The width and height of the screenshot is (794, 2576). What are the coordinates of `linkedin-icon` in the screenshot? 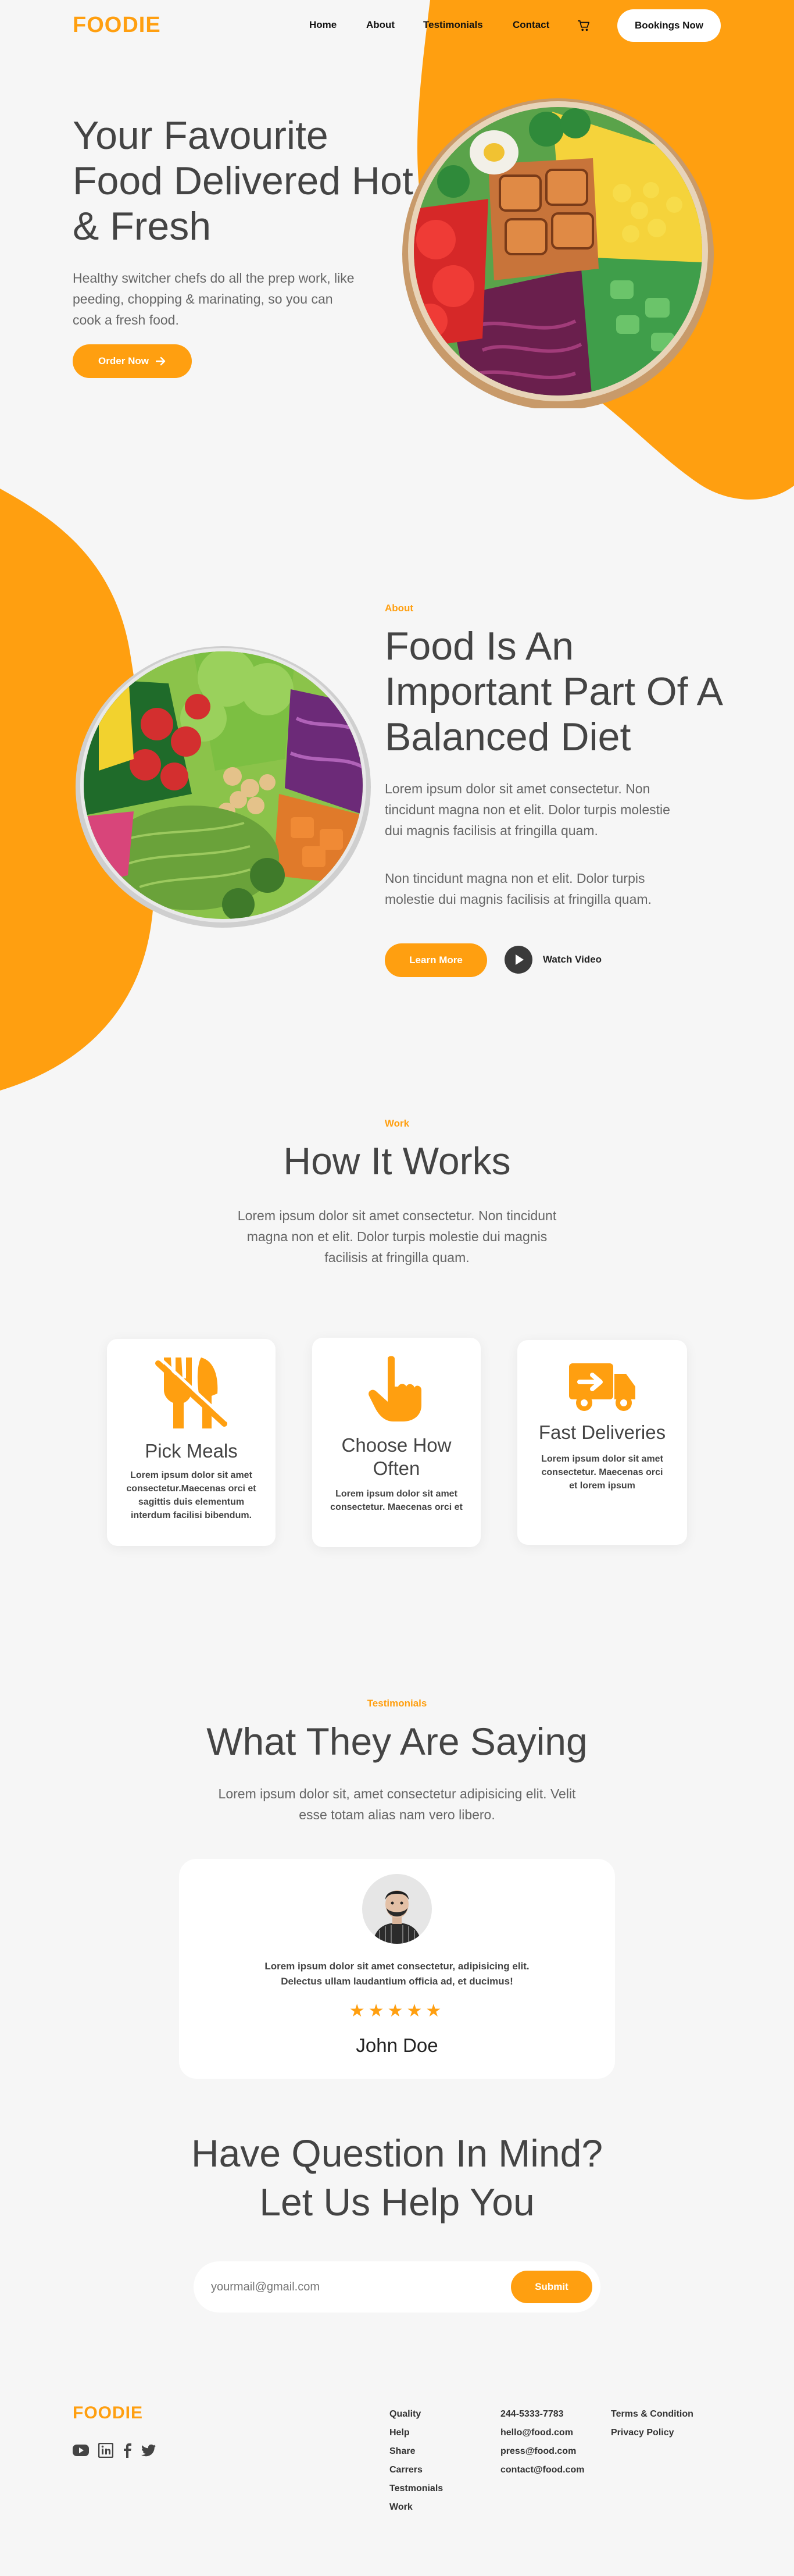 It's located at (106, 2450).